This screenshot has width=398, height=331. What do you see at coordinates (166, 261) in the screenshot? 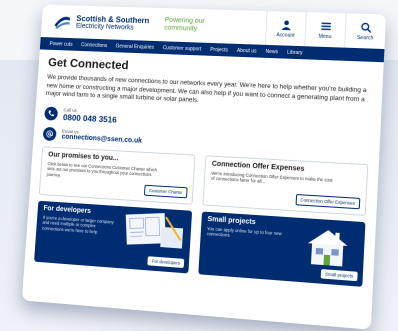
I see `for-developers-button: For developers` at bounding box center [166, 261].